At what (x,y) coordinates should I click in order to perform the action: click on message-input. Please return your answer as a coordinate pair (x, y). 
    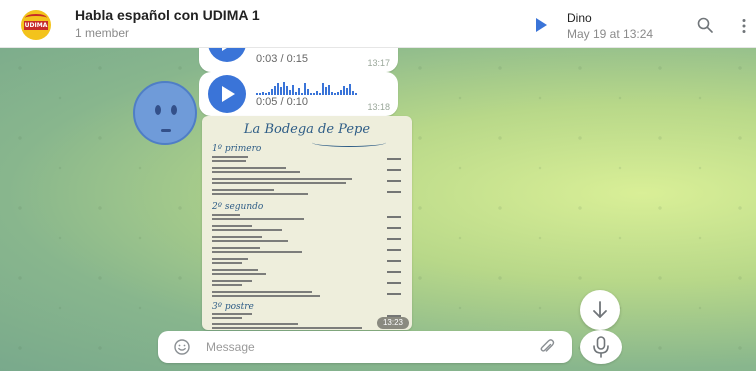
    Looking at the image, I should click on (361, 347).